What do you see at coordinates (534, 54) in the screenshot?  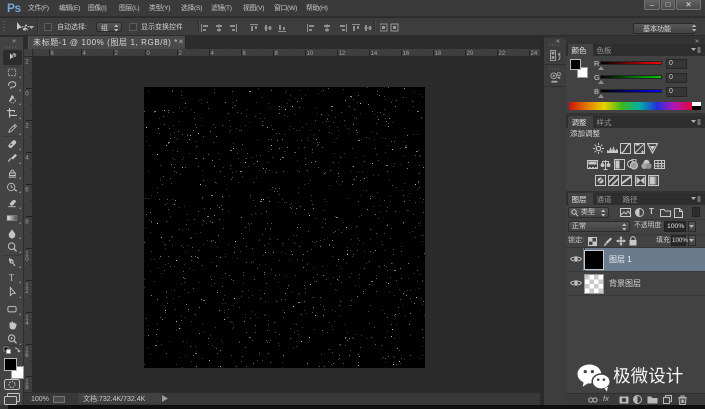 I see `svg-text: 24` at bounding box center [534, 54].